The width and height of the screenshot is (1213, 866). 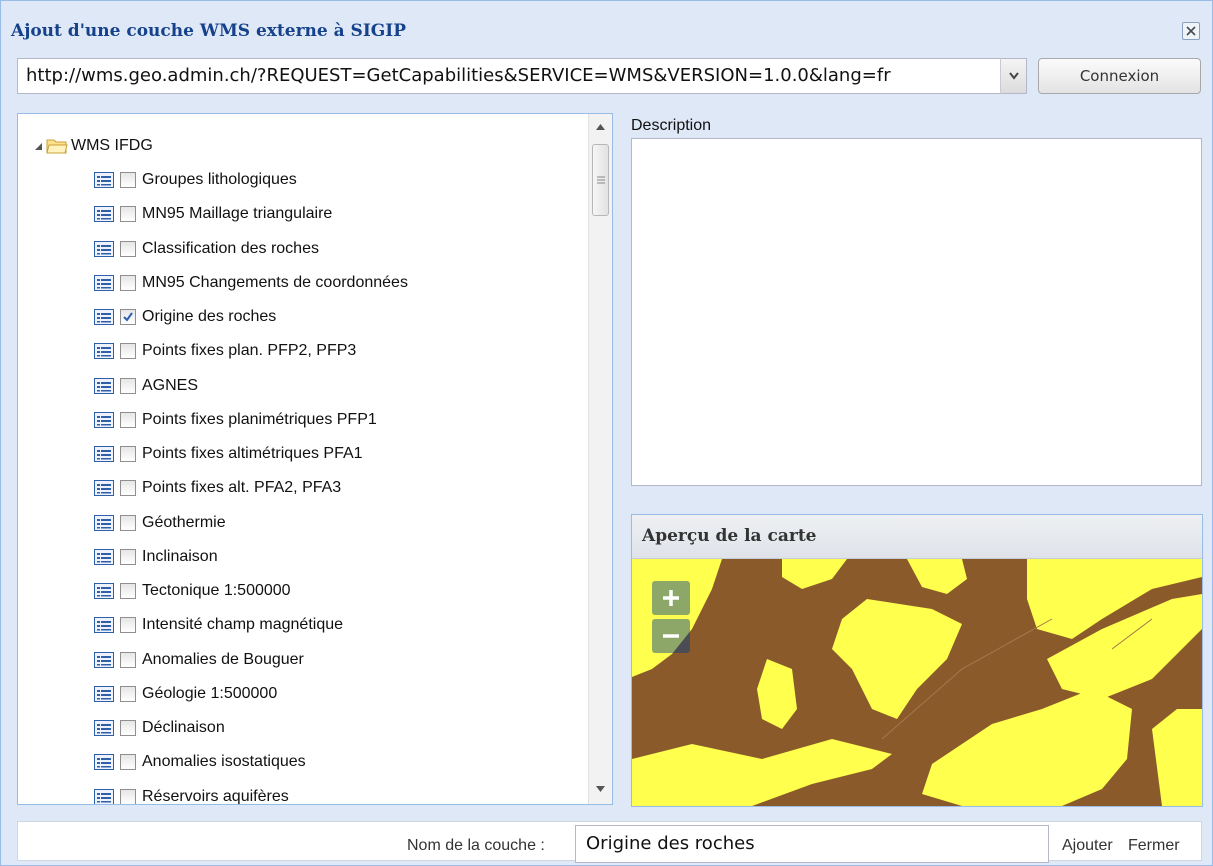 I want to click on scroll-down-icon, so click(x=600, y=789).